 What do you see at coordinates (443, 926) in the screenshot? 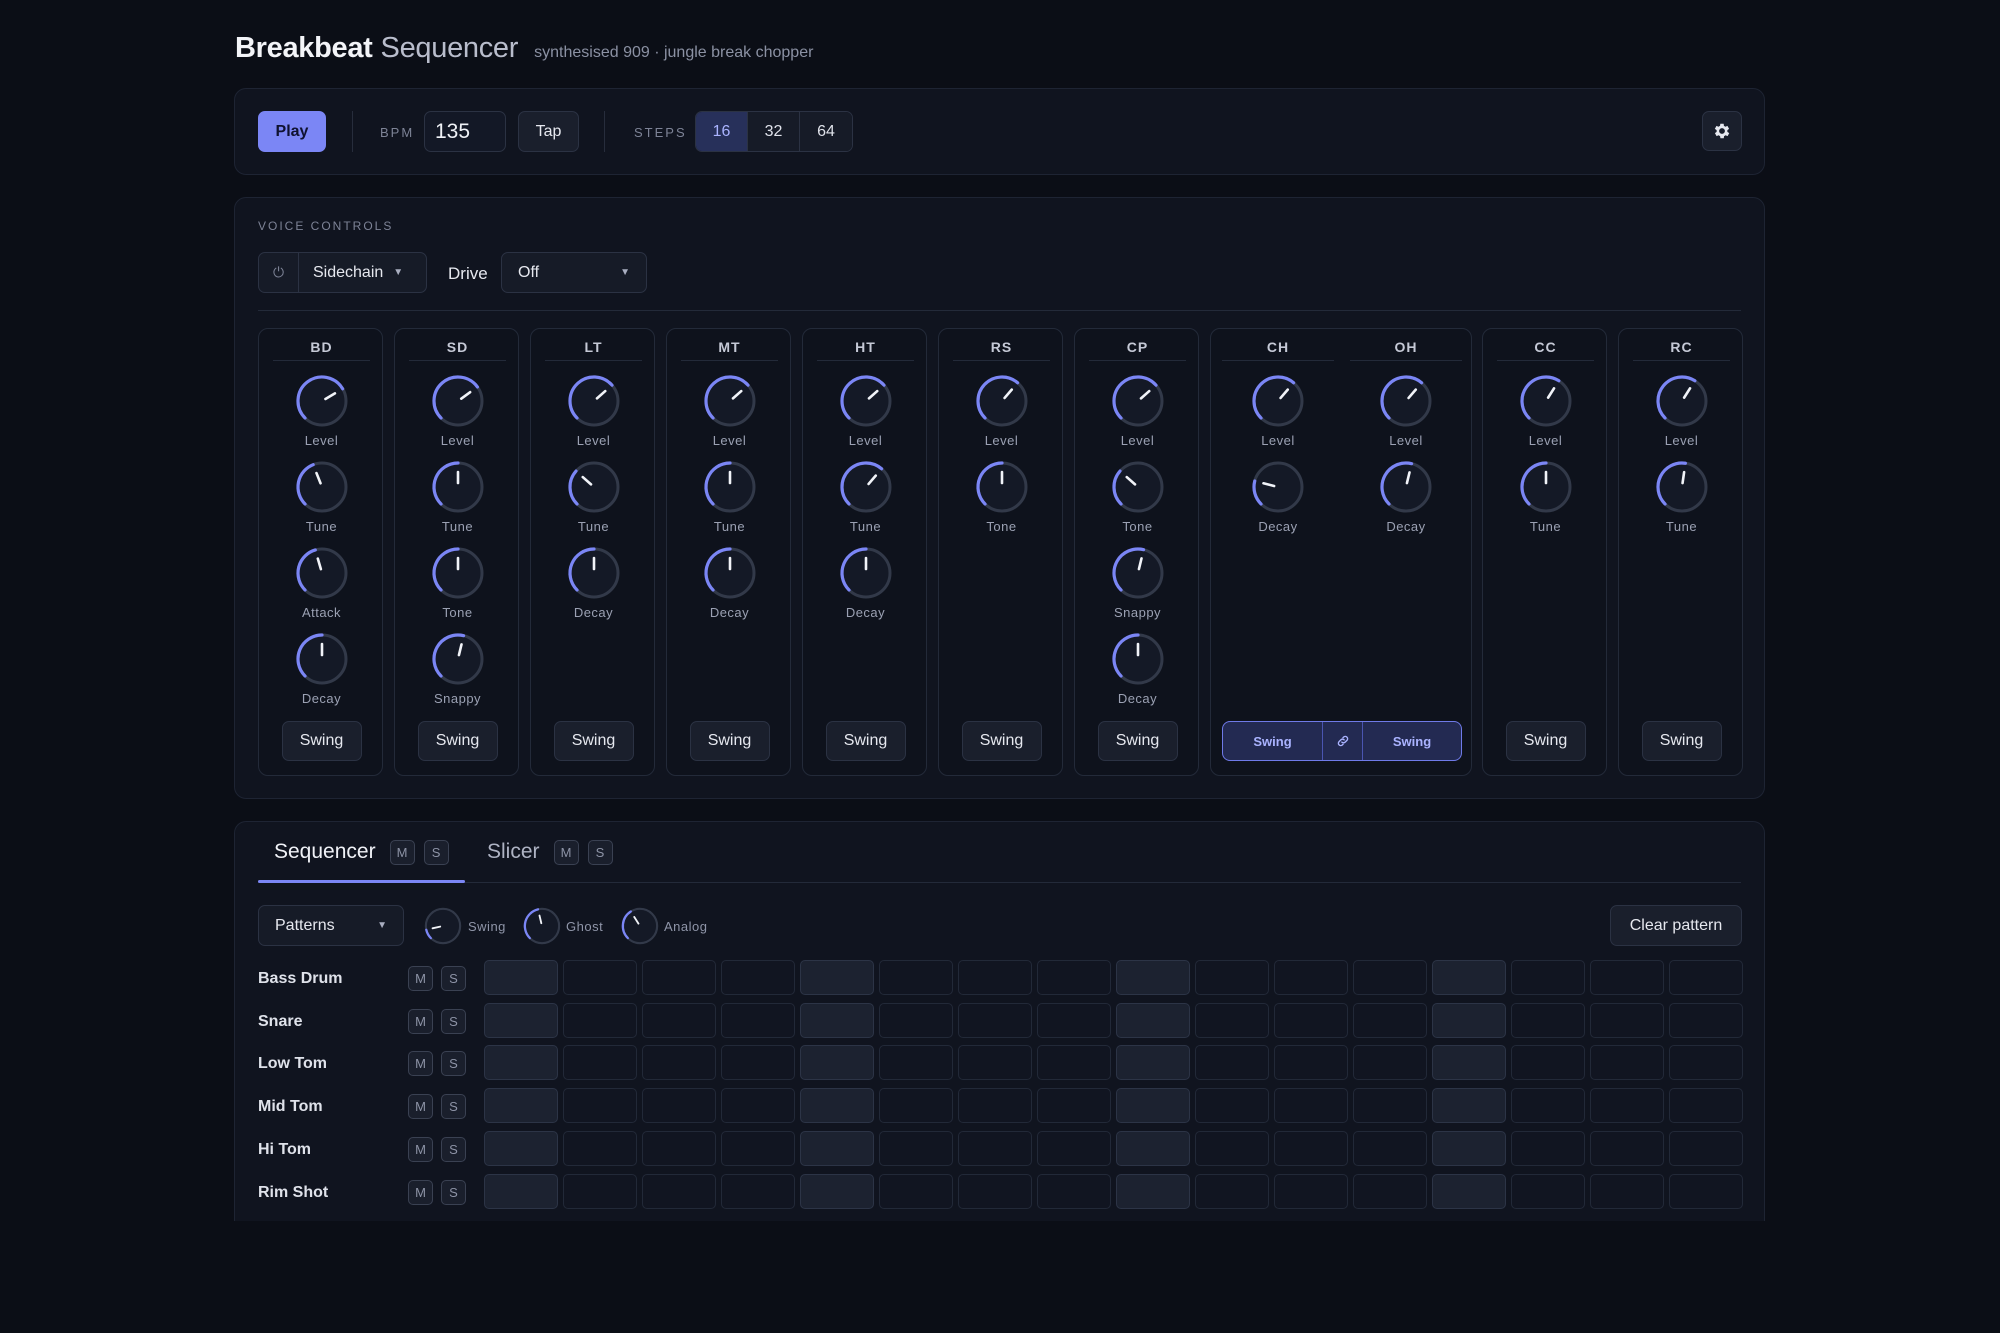
I see `swing-macro-knob` at bounding box center [443, 926].